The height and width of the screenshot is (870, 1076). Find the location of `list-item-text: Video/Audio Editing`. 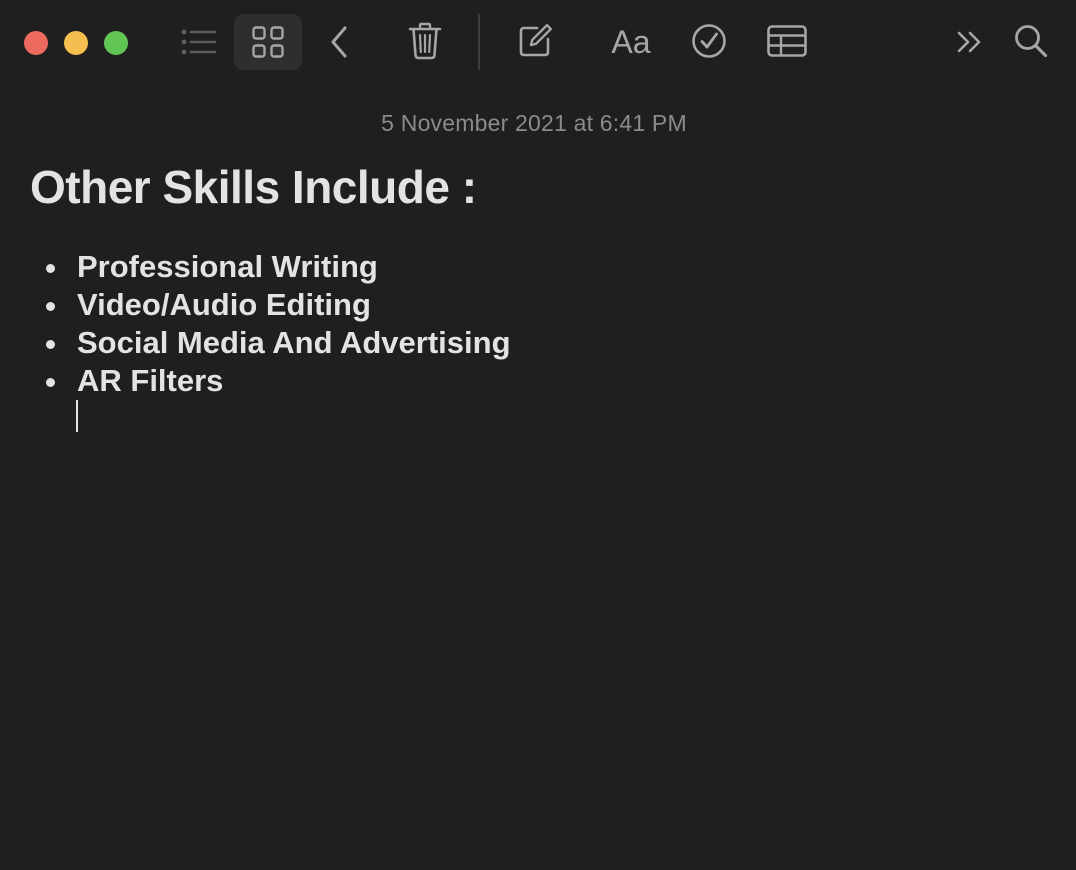

list-item-text: Video/Audio Editing is located at coordinates (224, 304).